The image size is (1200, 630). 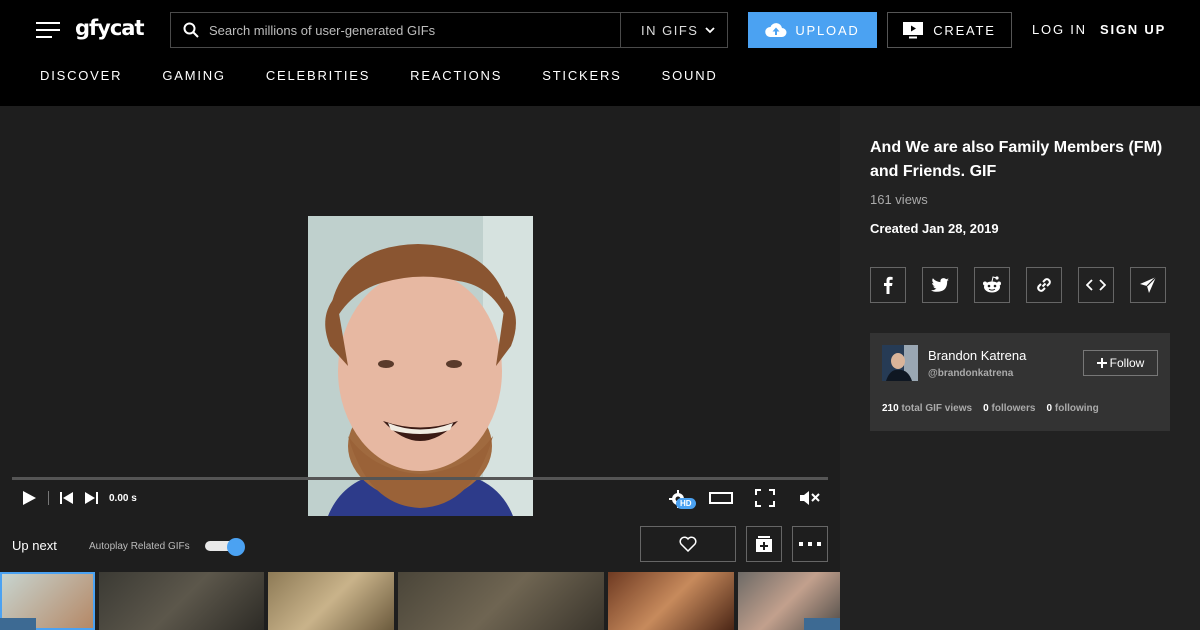 I want to click on nav-item-discover: DISCOVER, so click(x=81, y=75).